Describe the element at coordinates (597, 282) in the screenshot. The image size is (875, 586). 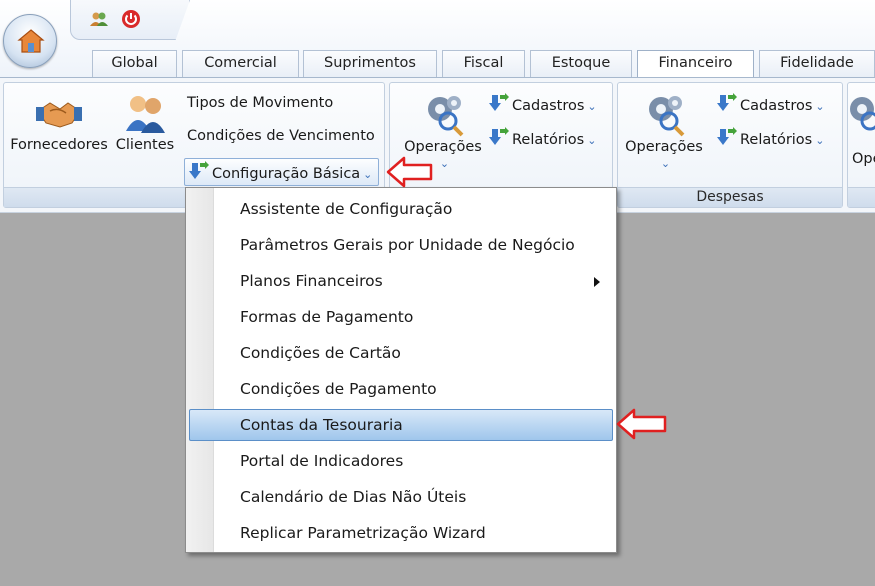
I see `submenu-arrow-icon` at that location.